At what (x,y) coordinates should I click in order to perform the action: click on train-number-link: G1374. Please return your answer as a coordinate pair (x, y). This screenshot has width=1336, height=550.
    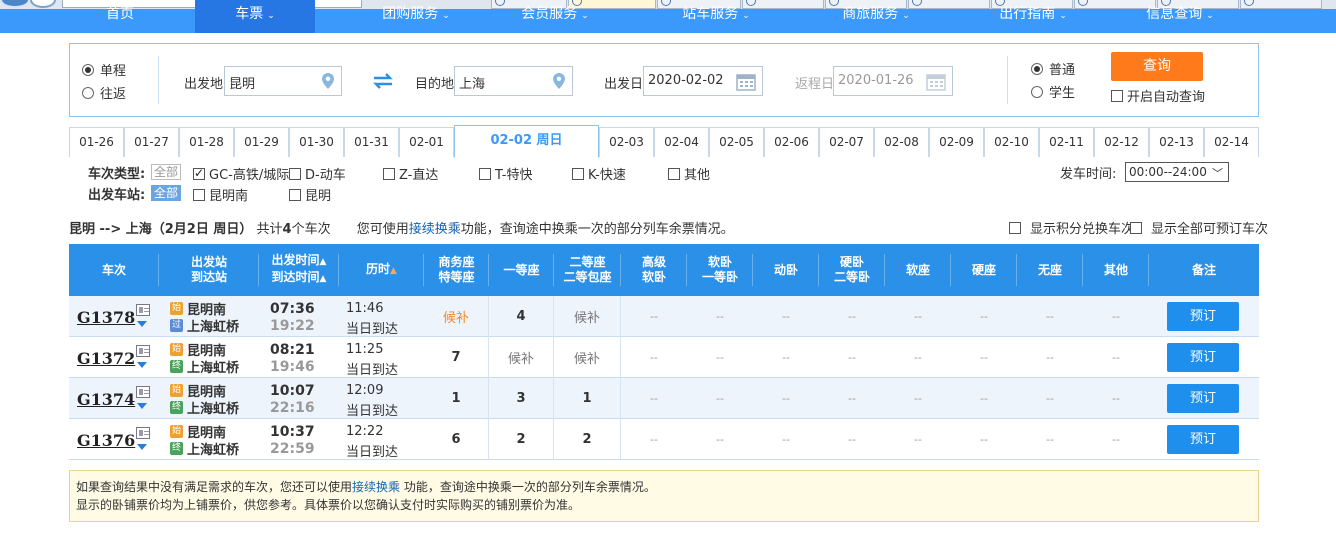
    Looking at the image, I should click on (106, 399).